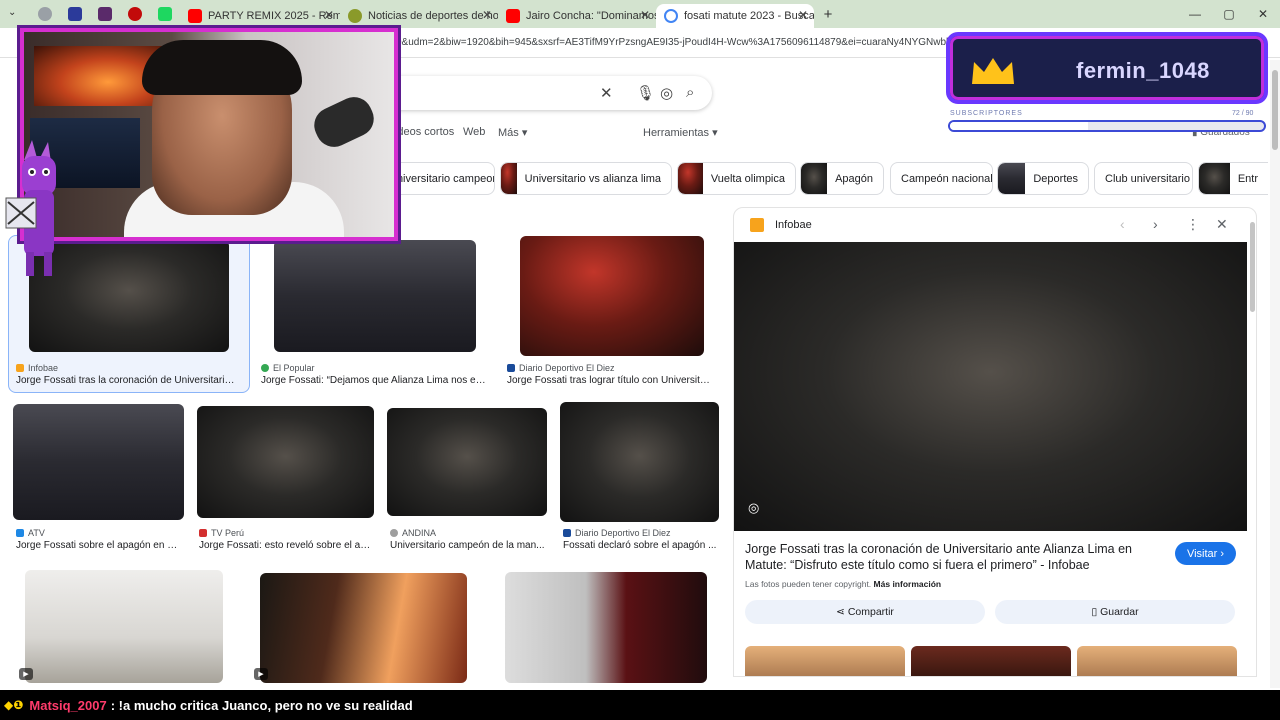  What do you see at coordinates (865, 612) in the screenshot?
I see `share-button: ⋖ Compartir` at bounding box center [865, 612].